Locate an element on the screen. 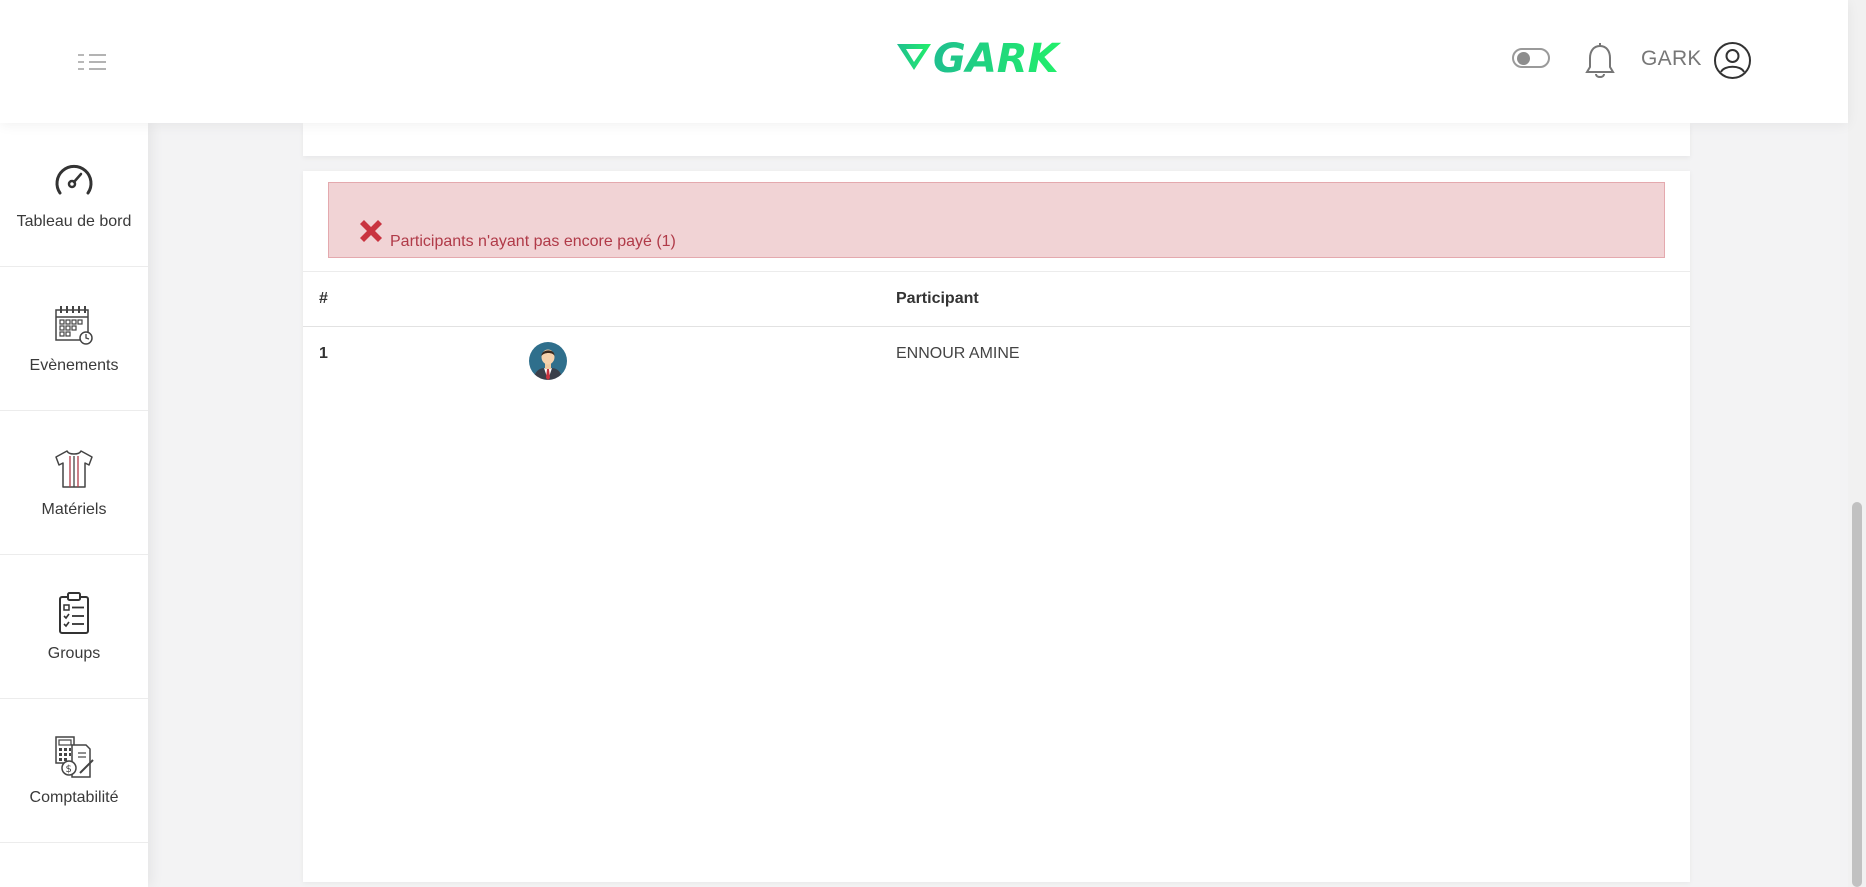  logo-text: GARK is located at coordinates (997, 58).